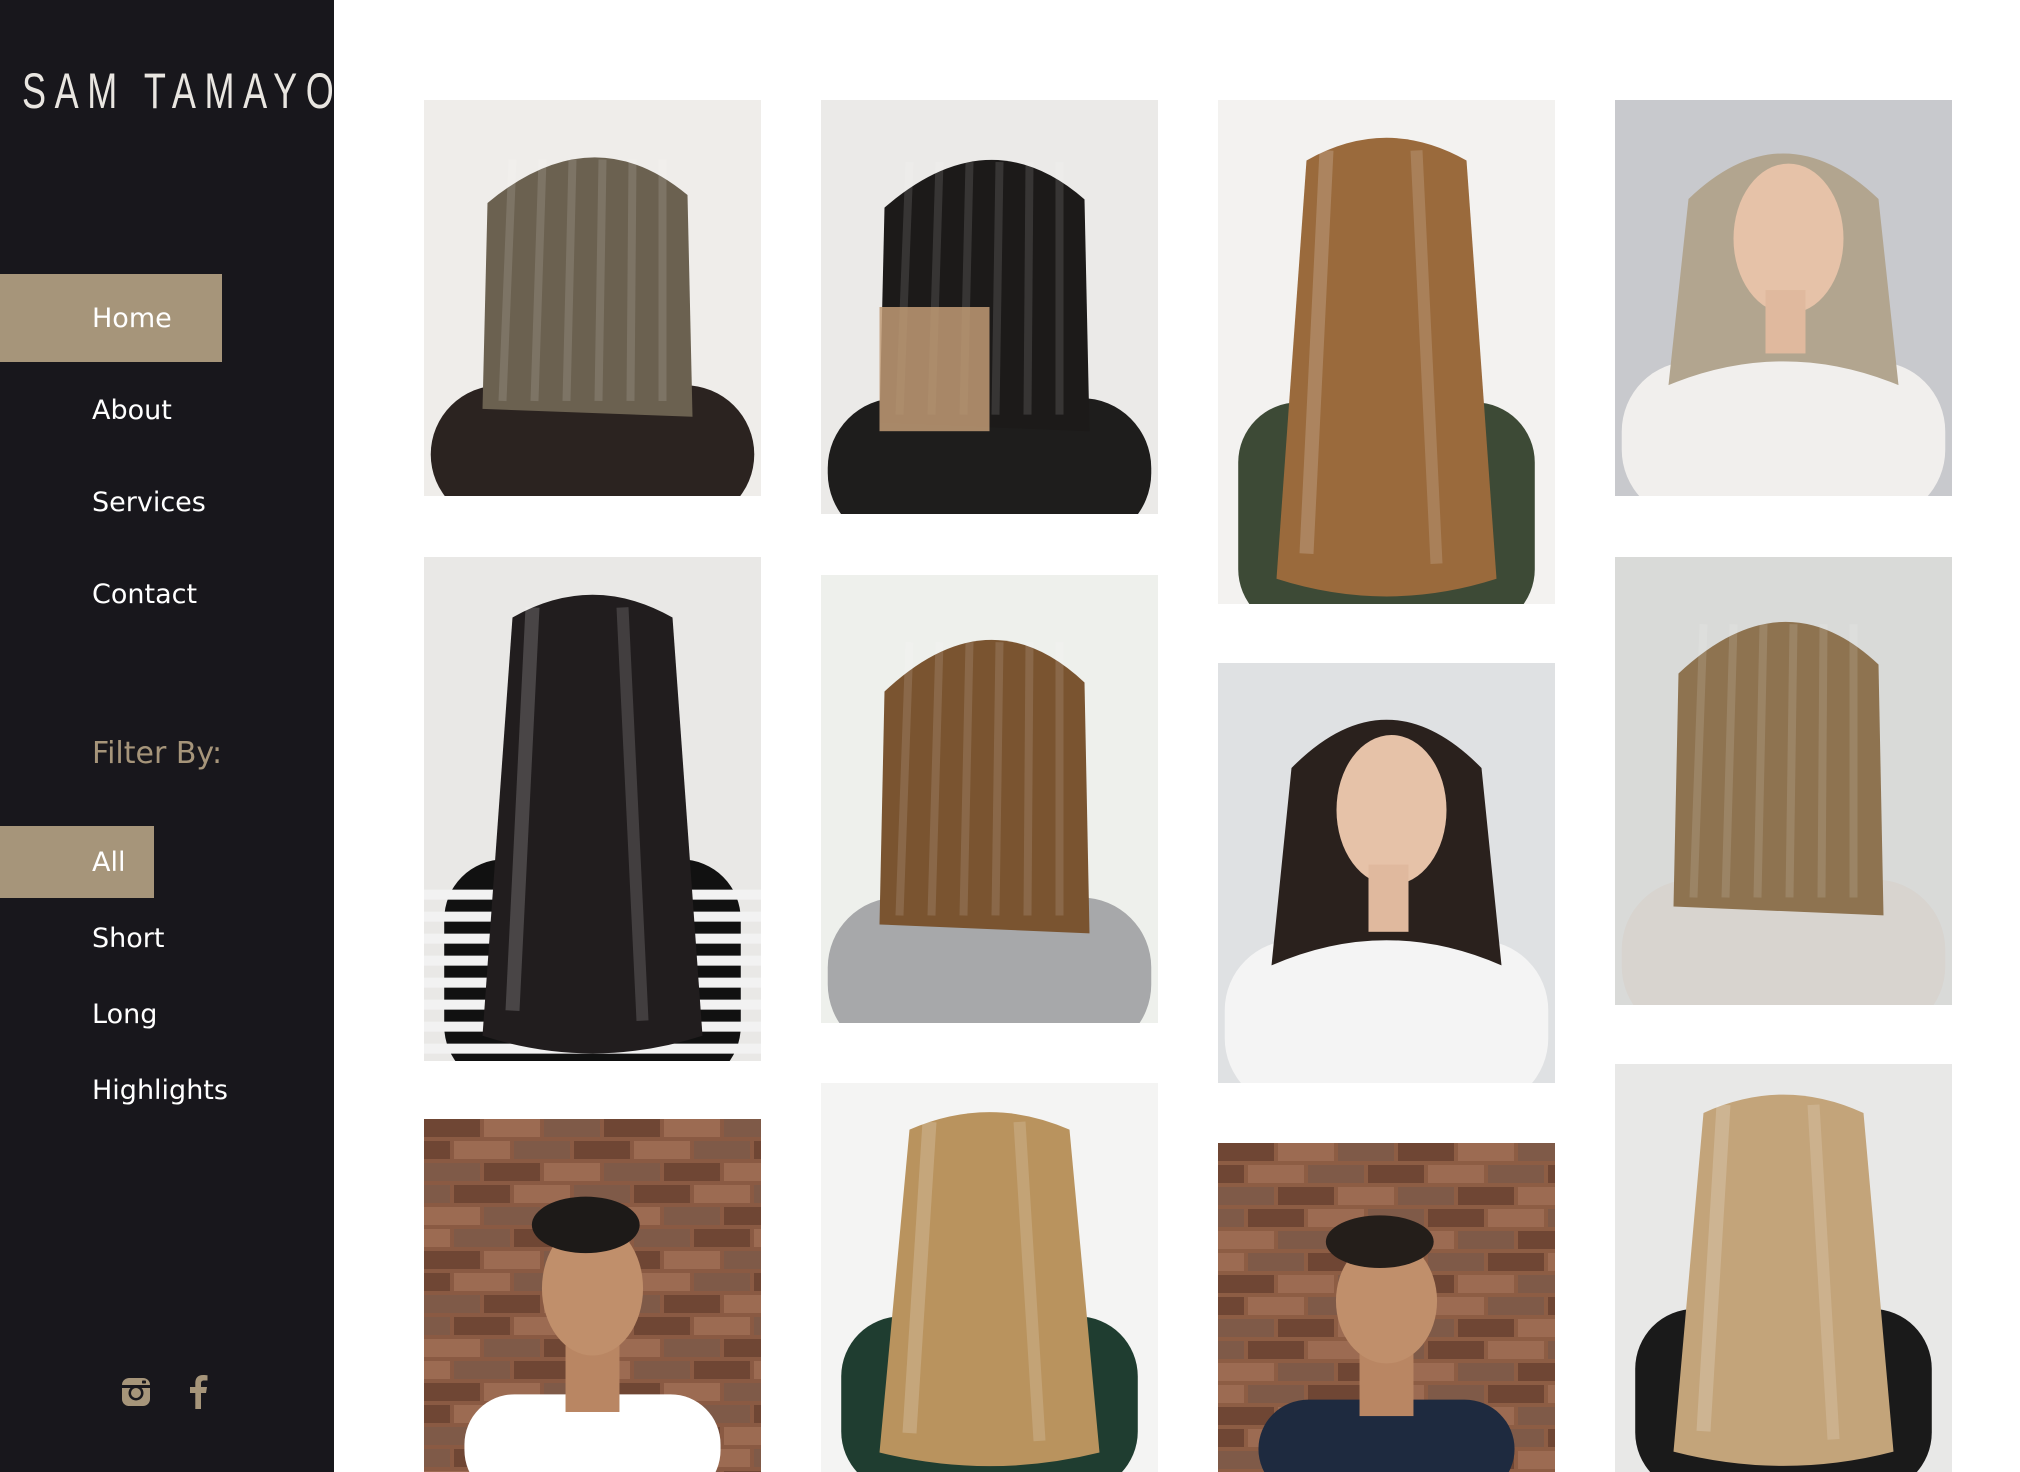 The image size is (2020, 1472). I want to click on filter-label: Long, so click(125, 1014).